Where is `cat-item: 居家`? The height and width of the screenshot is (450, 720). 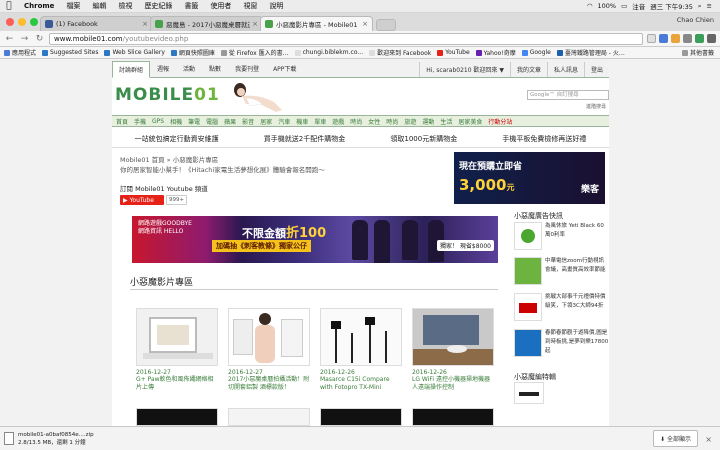 cat-item: 居家 is located at coordinates (266, 121).